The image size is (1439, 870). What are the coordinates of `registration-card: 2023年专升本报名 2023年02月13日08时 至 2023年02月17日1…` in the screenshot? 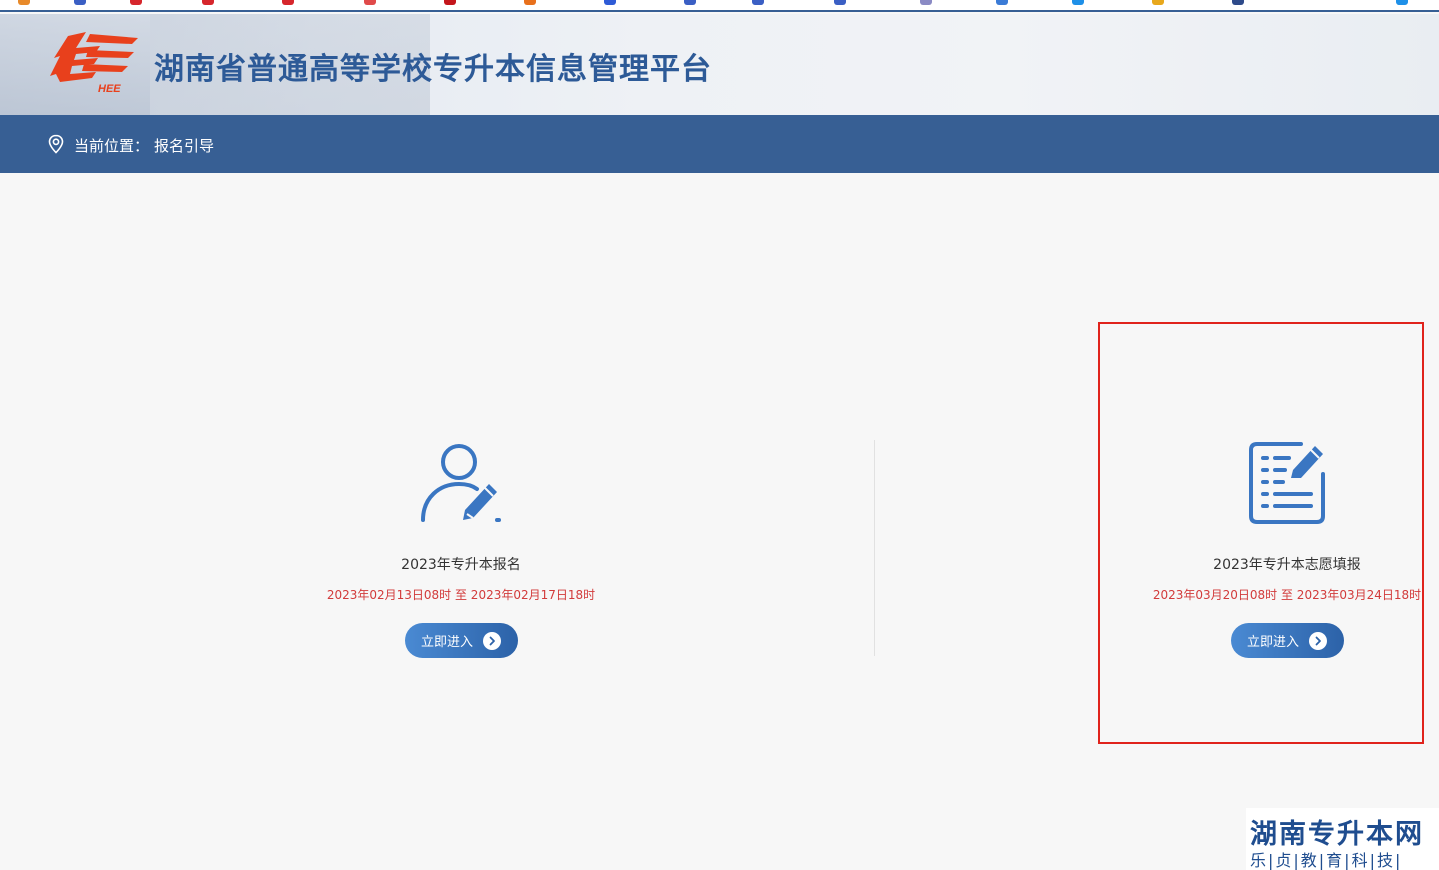 It's located at (461, 549).